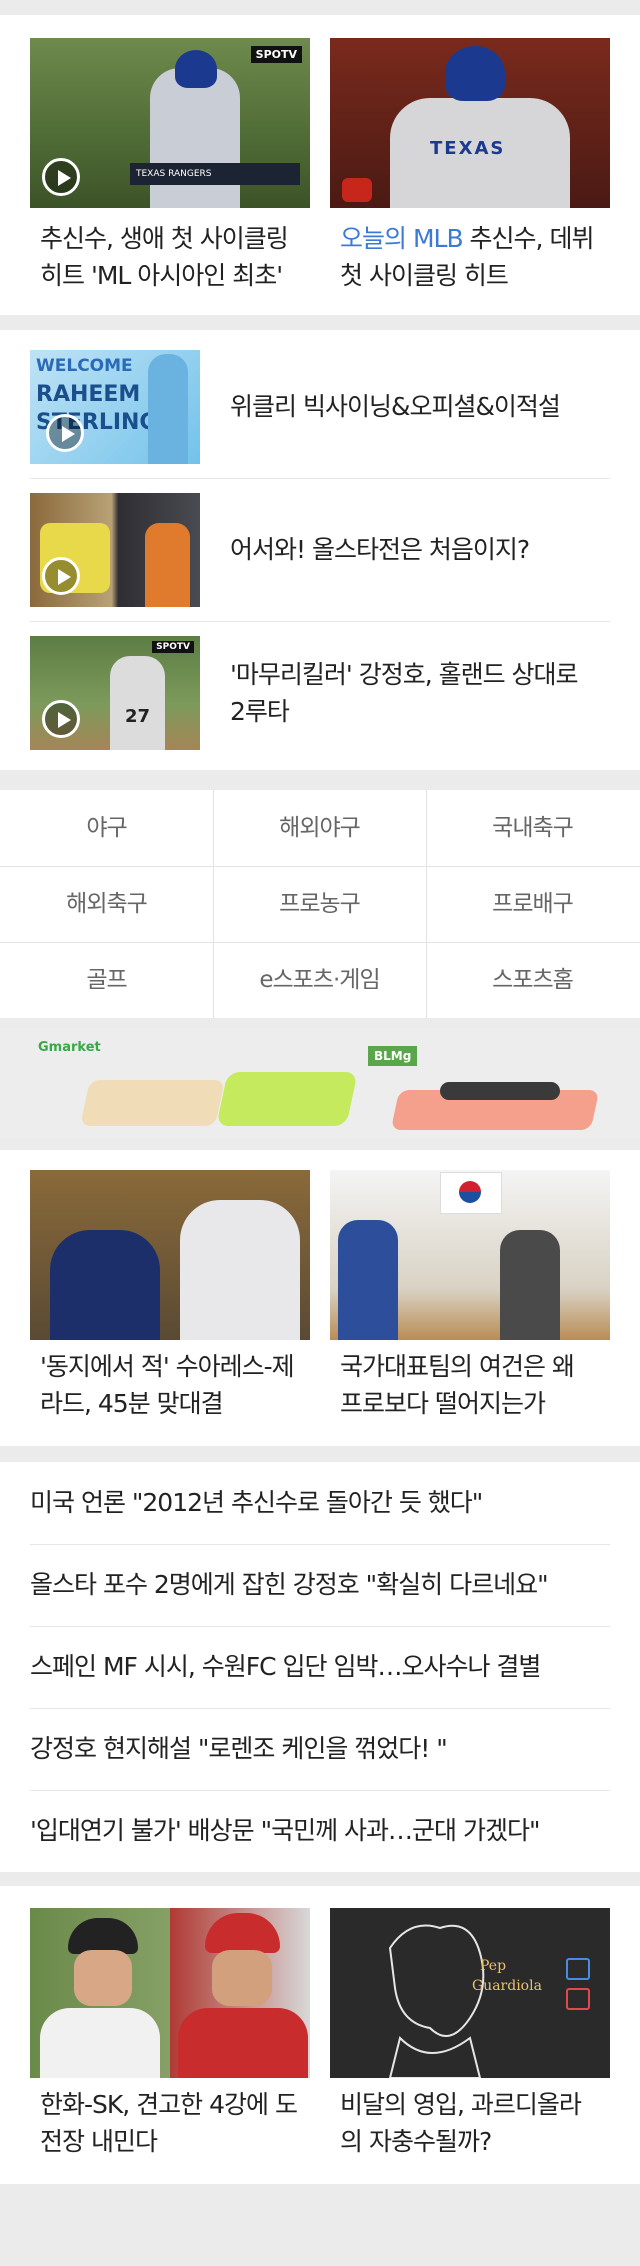 The image size is (640, 2266). I want to click on category-kleague: 국내축구, so click(532, 828).